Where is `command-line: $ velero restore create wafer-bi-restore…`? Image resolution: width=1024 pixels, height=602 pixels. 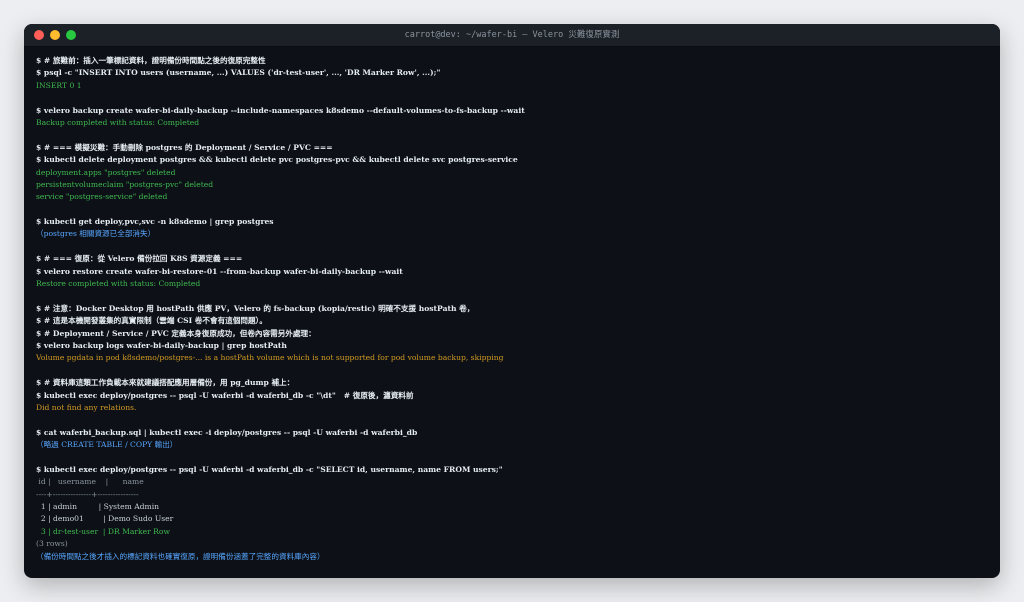 command-line: $ velero restore create wafer-bi-restore… is located at coordinates (219, 271).